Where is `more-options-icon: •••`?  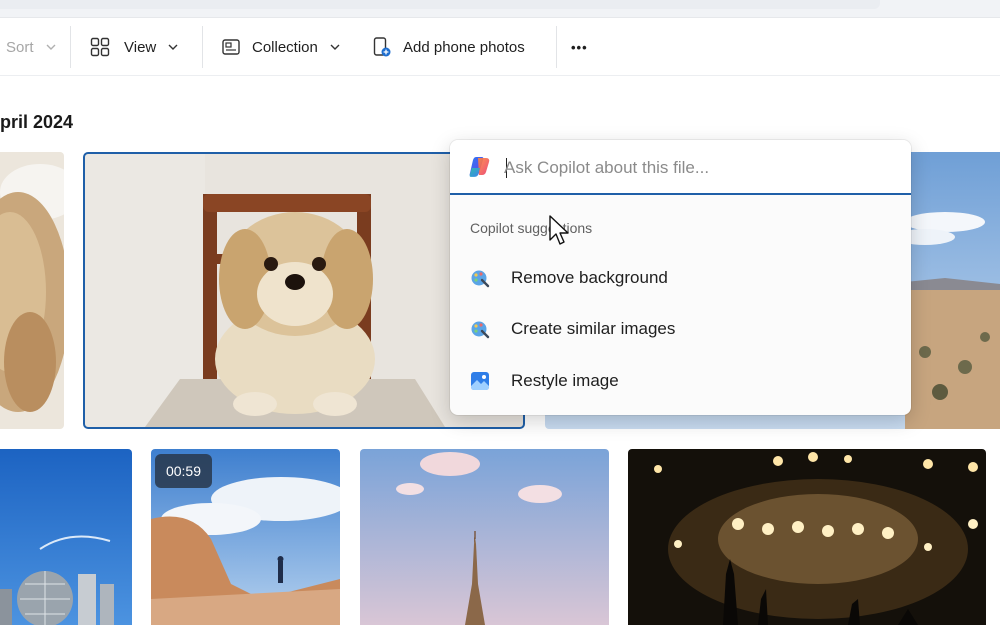
more-options-icon: ••• is located at coordinates (579, 47).